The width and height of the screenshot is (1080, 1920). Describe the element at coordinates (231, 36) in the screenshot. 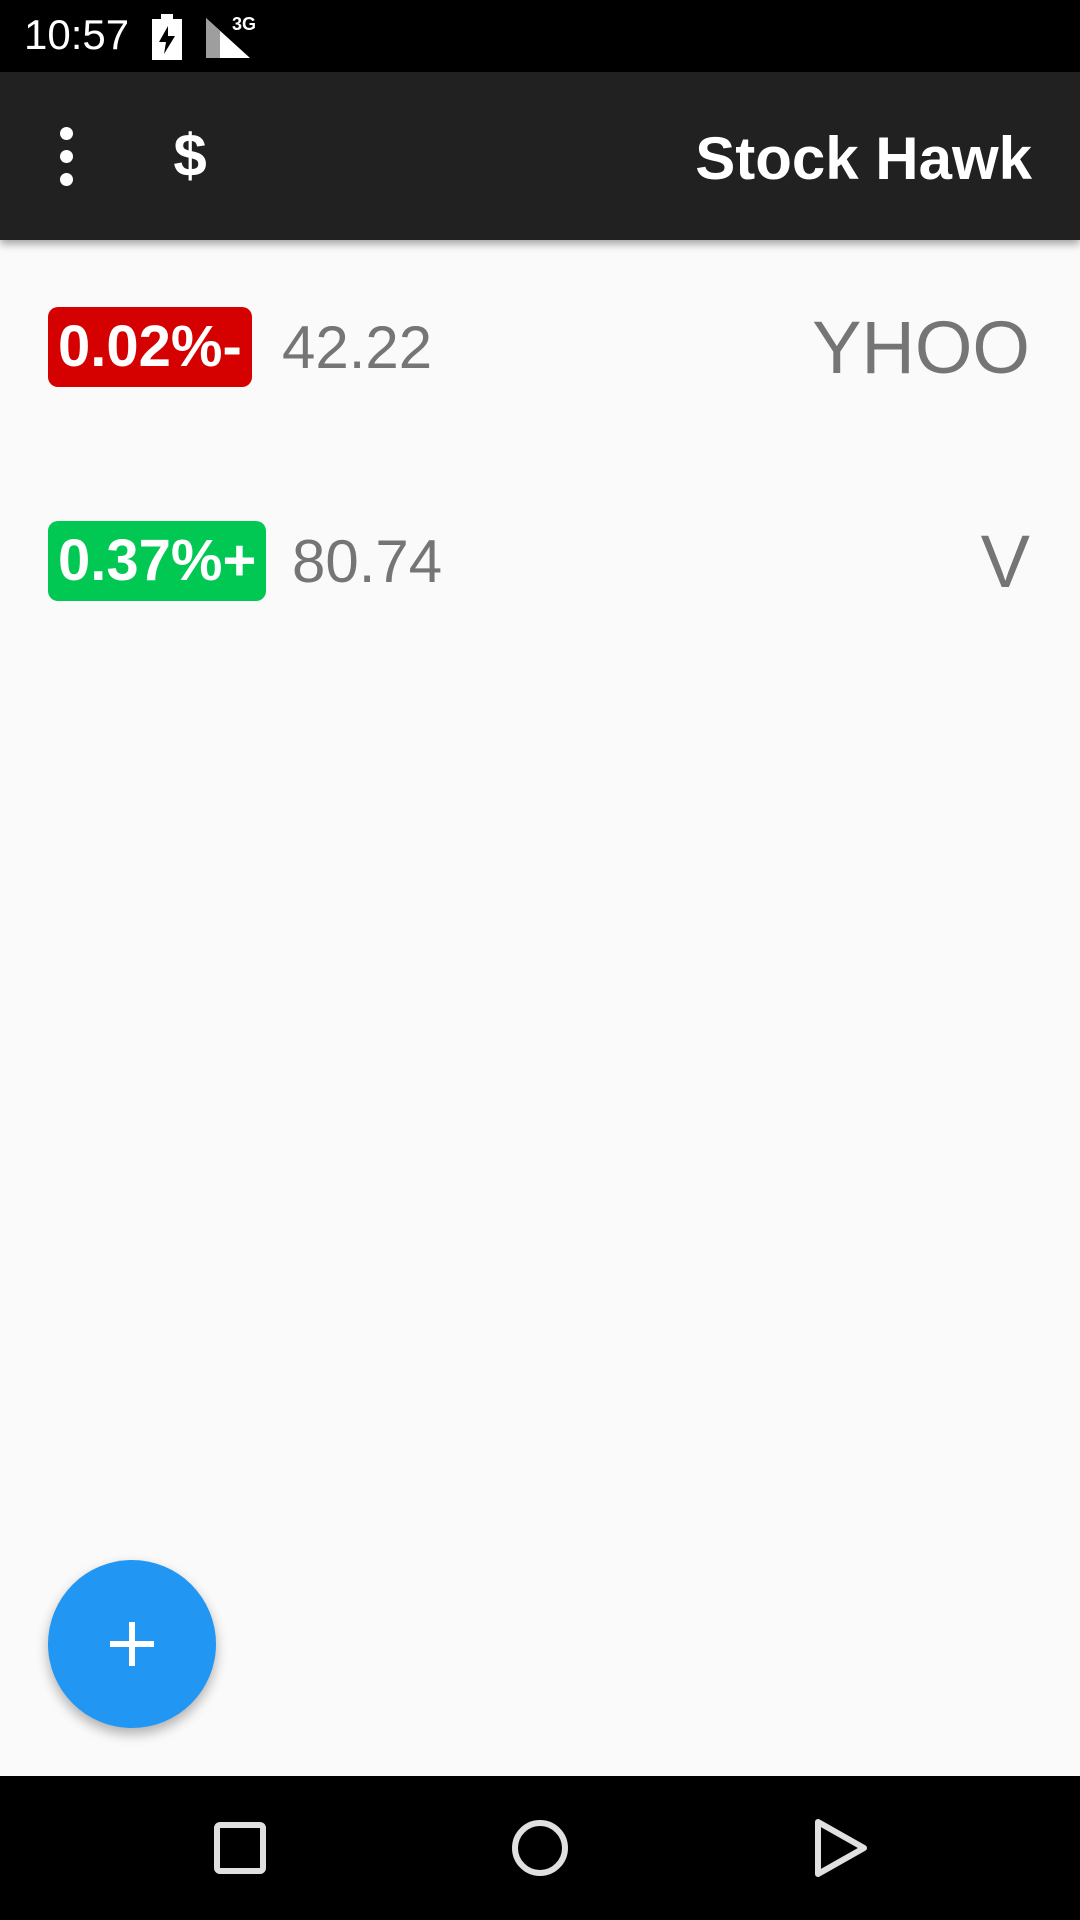

I see `signal-icon: 3G` at that location.